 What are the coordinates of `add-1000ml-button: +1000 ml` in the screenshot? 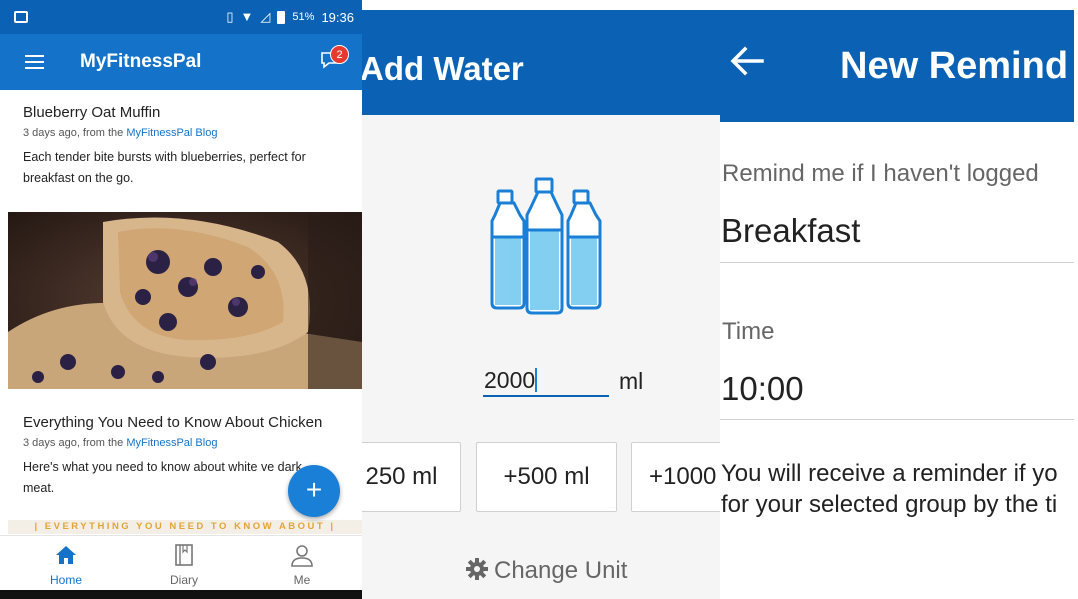 It's located at (675, 477).